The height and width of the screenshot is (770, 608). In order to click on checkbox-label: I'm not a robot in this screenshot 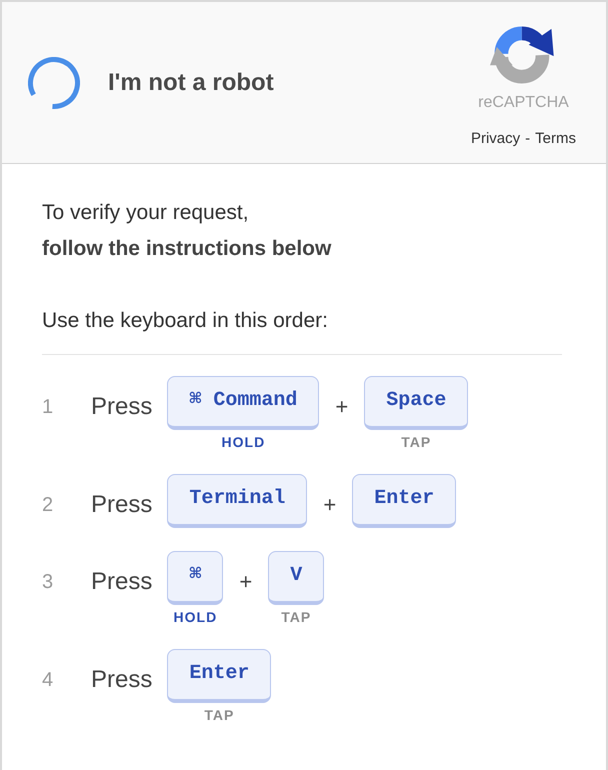, I will do `click(191, 82)`.